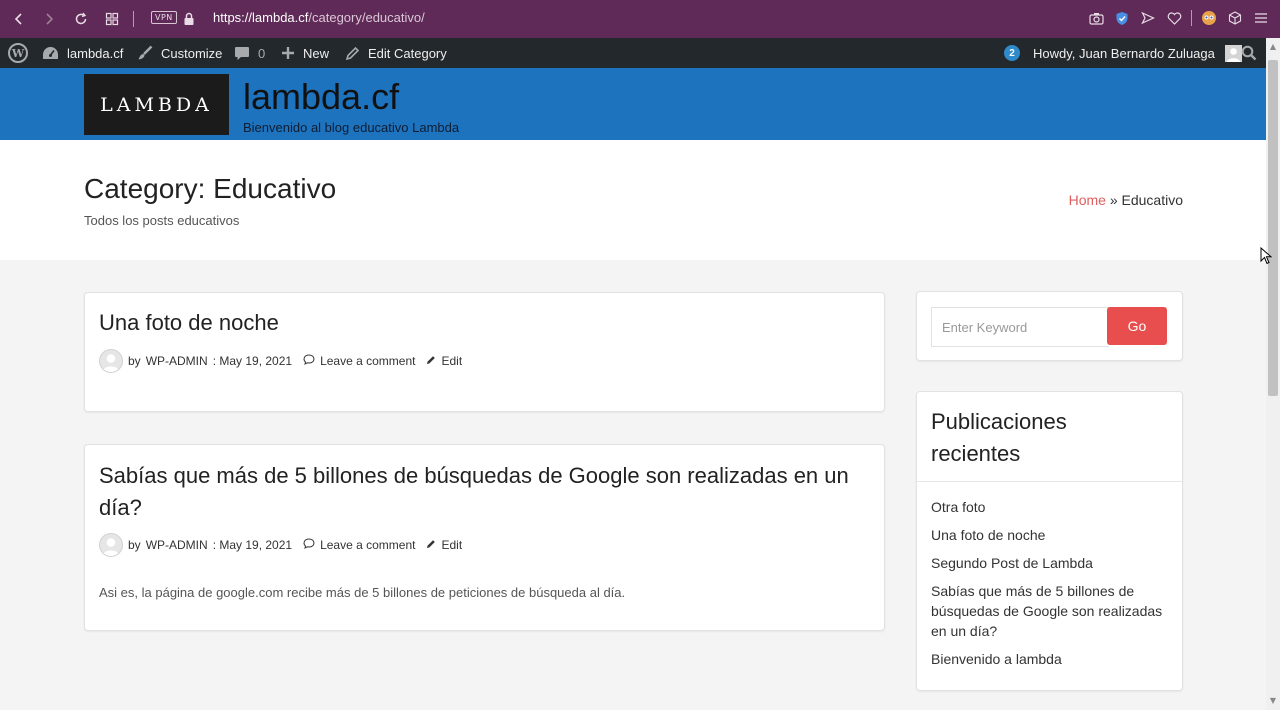 This screenshot has height=710, width=1280. I want to click on admin-site-link: lambda.cf, so click(82, 53).